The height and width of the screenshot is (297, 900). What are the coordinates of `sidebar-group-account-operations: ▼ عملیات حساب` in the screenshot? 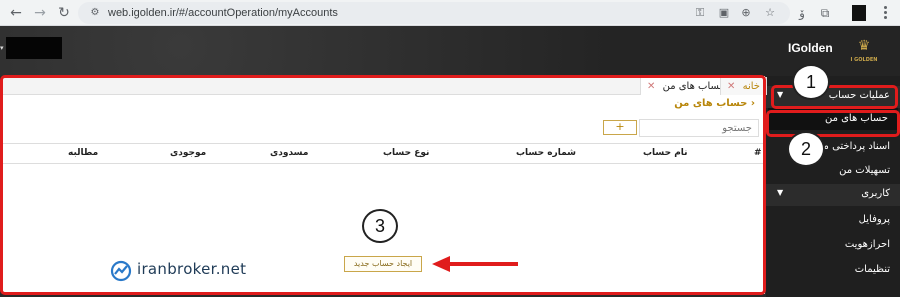 It's located at (833, 97).